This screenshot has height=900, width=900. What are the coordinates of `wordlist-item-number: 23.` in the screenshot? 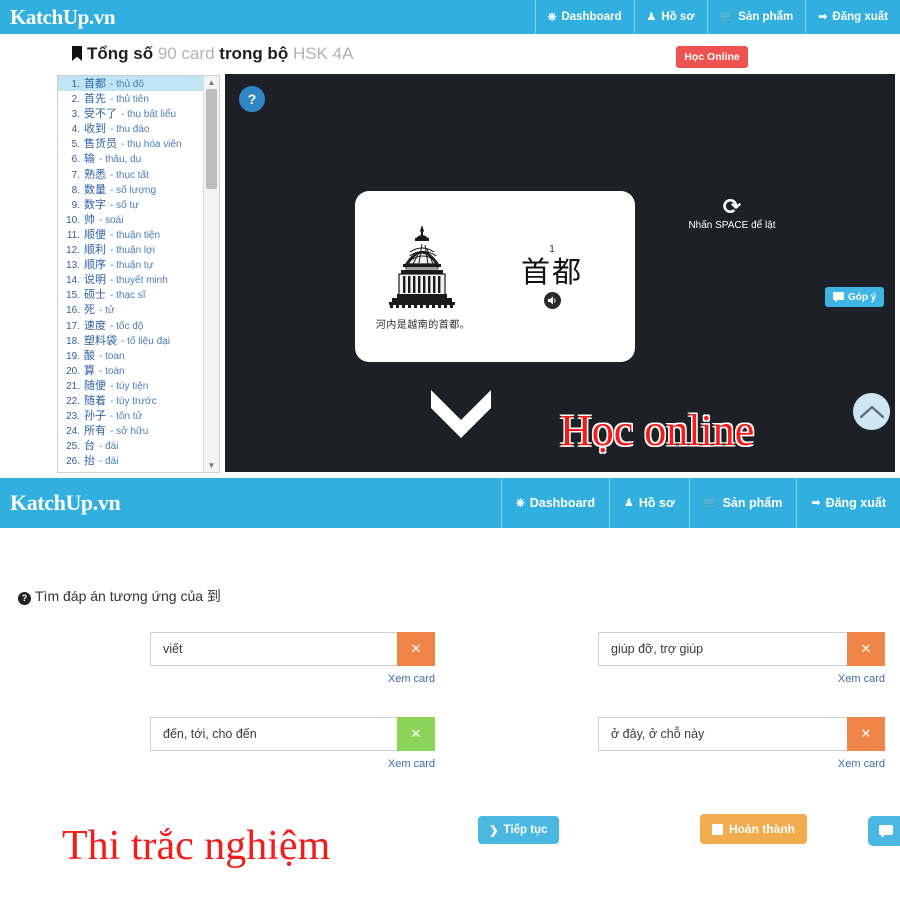 It's located at (73, 417).